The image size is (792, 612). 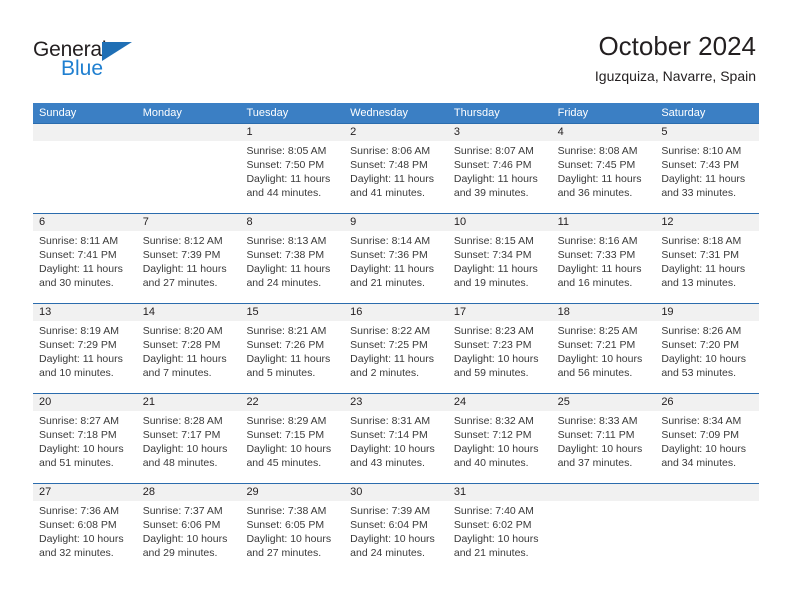 What do you see at coordinates (108, 62) in the screenshot?
I see `general-blue-logo: General Blue` at bounding box center [108, 62].